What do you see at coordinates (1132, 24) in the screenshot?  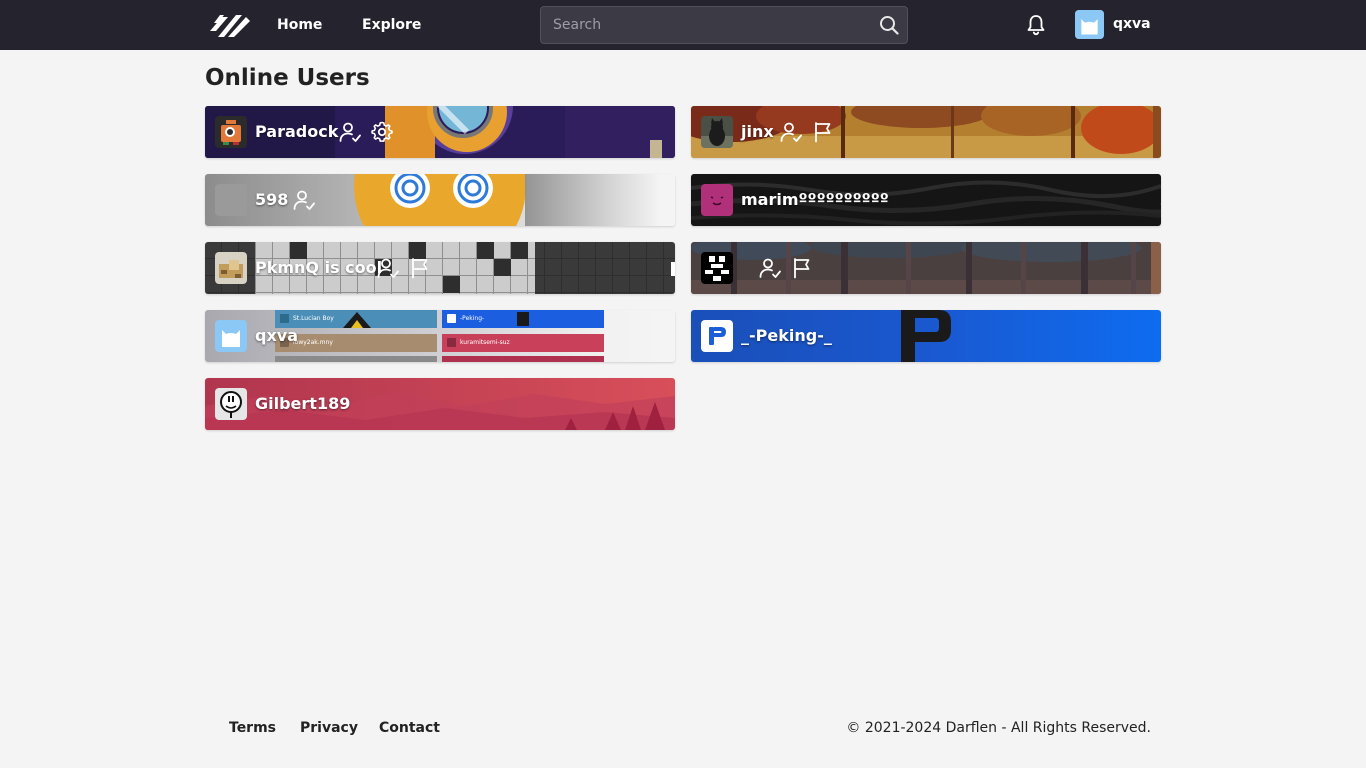 I see `current-user-name: qxva` at bounding box center [1132, 24].